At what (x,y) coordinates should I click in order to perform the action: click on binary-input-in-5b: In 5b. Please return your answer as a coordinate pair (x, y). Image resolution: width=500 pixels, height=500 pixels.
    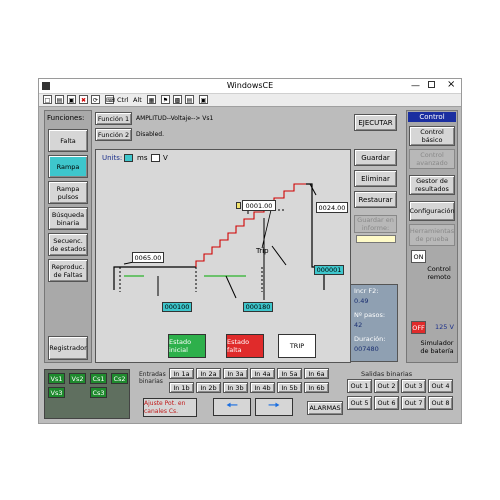
    Looking at the image, I should click on (289, 387).